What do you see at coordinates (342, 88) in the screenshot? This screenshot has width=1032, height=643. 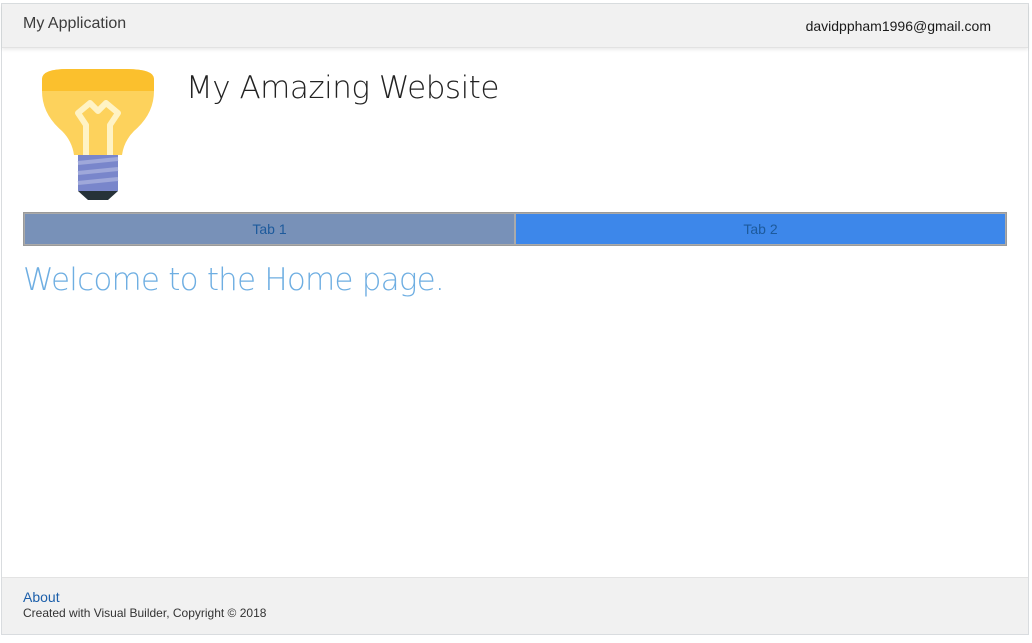 I see `site-title: My Amazing Website` at bounding box center [342, 88].